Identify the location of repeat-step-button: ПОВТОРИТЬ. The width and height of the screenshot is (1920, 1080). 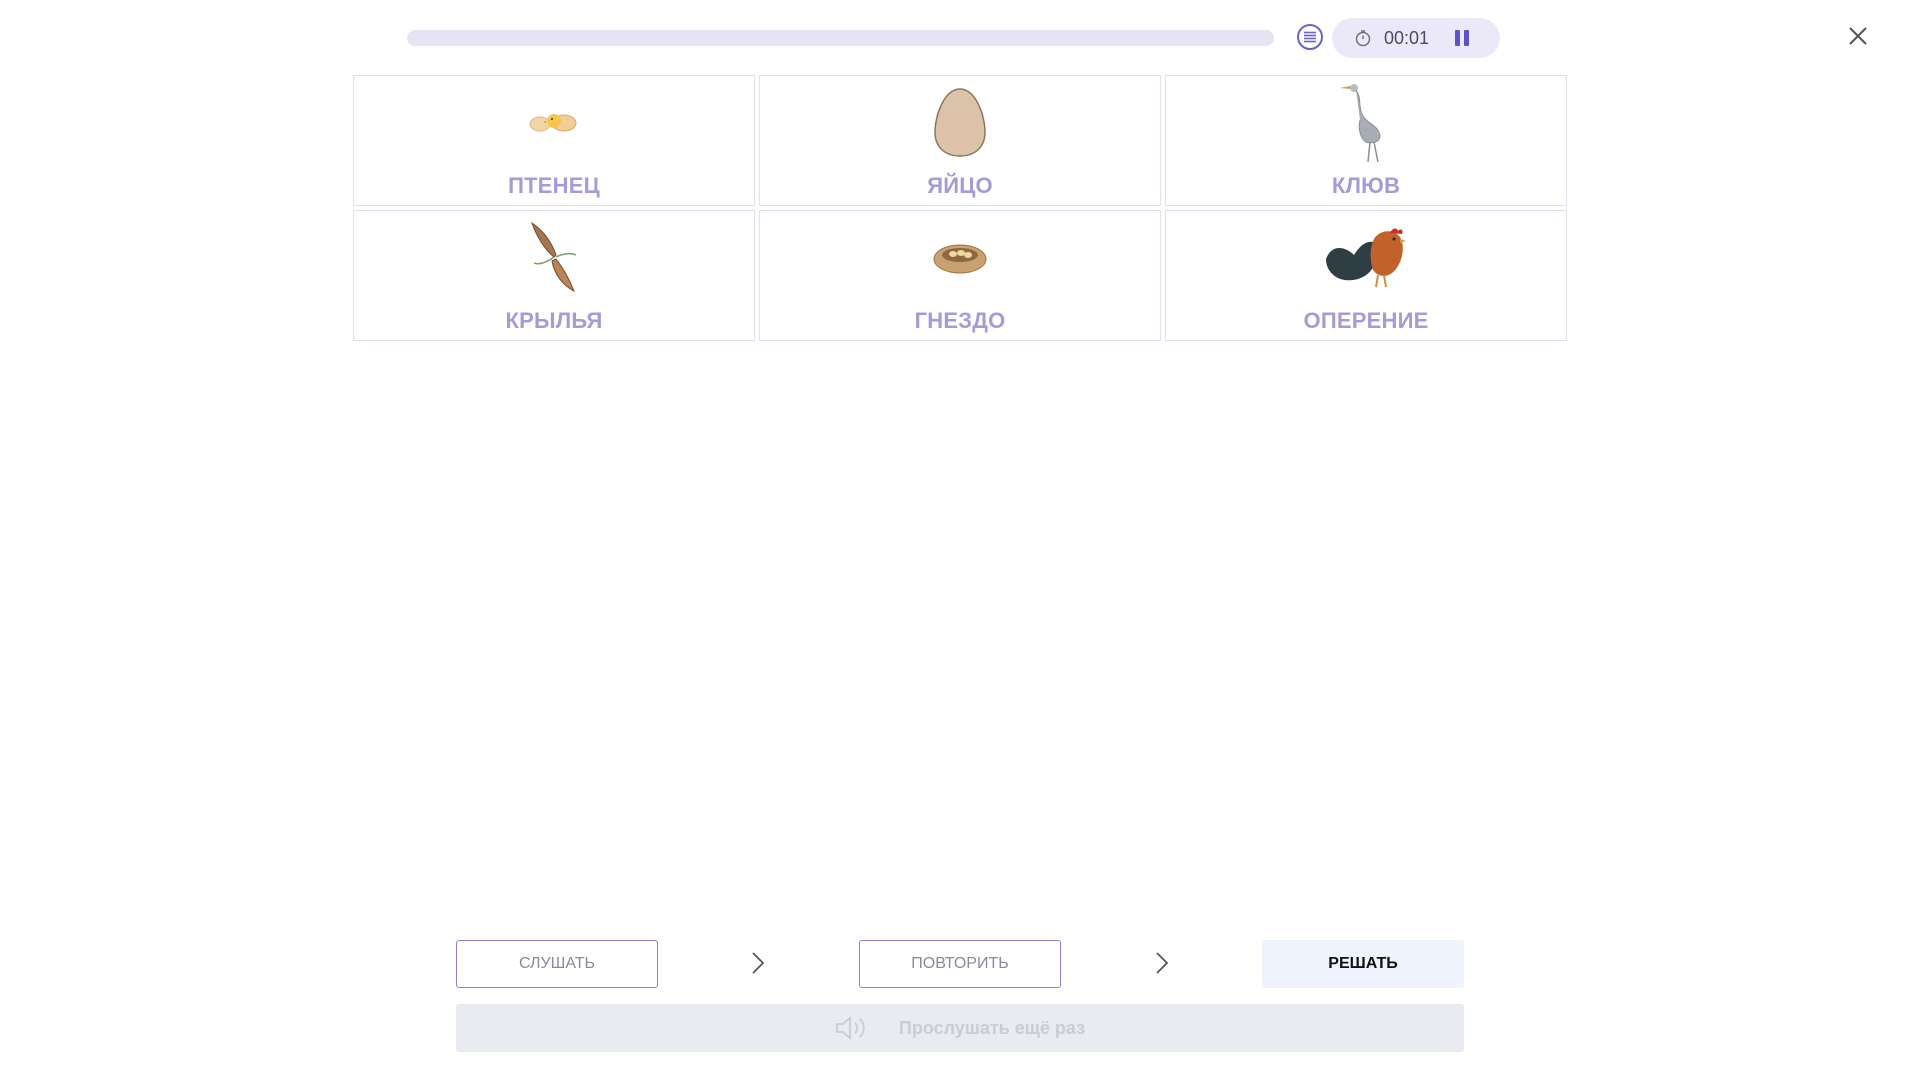
(960, 964).